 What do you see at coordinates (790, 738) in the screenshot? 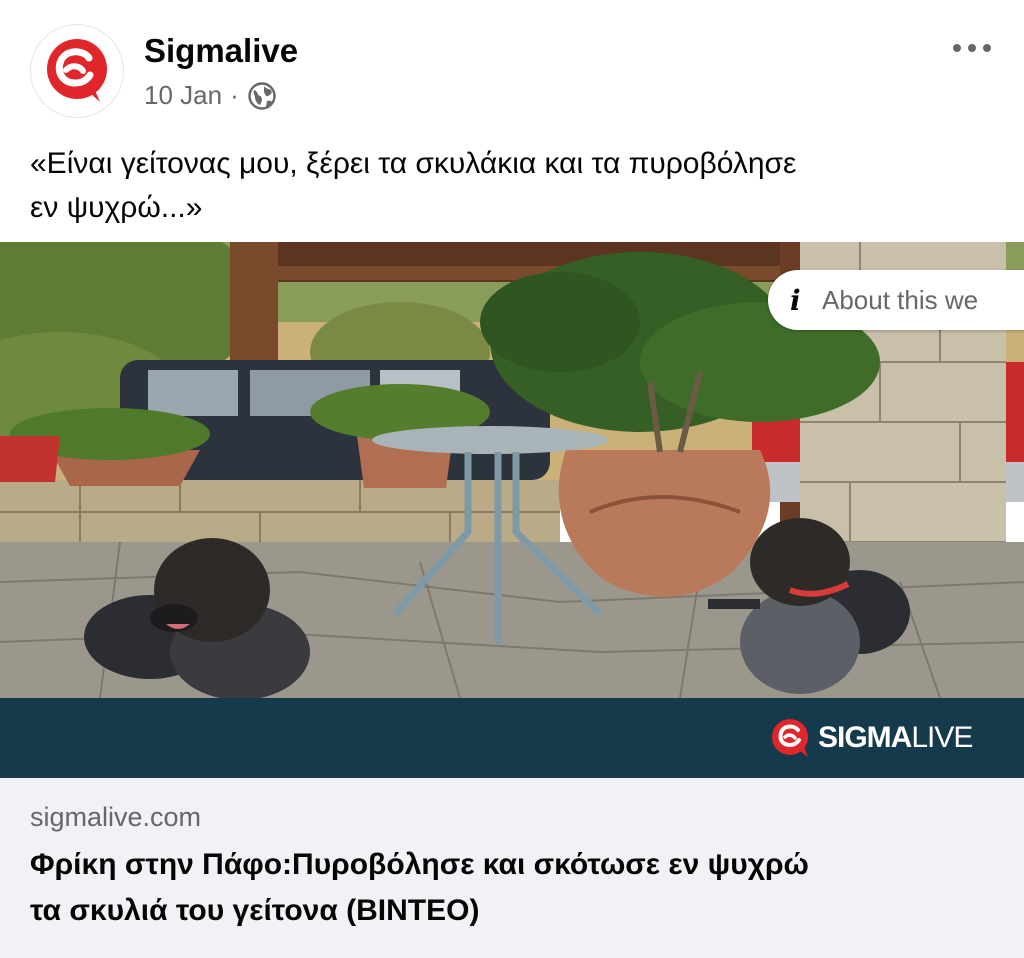
I see `sigmalive-mark-icon` at bounding box center [790, 738].